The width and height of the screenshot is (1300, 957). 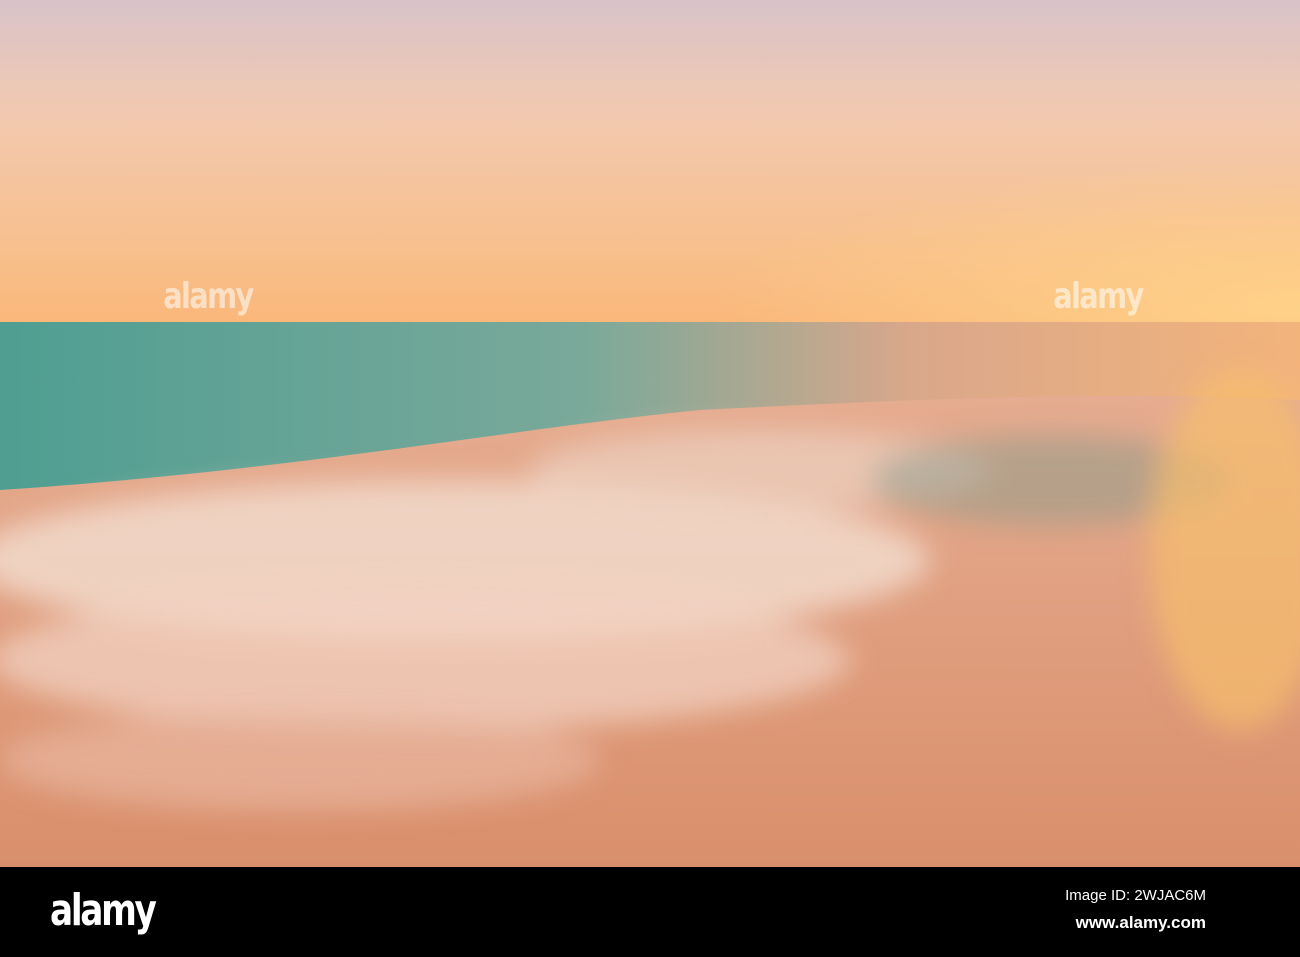 I want to click on alamy-logo: alamy, so click(x=103, y=910).